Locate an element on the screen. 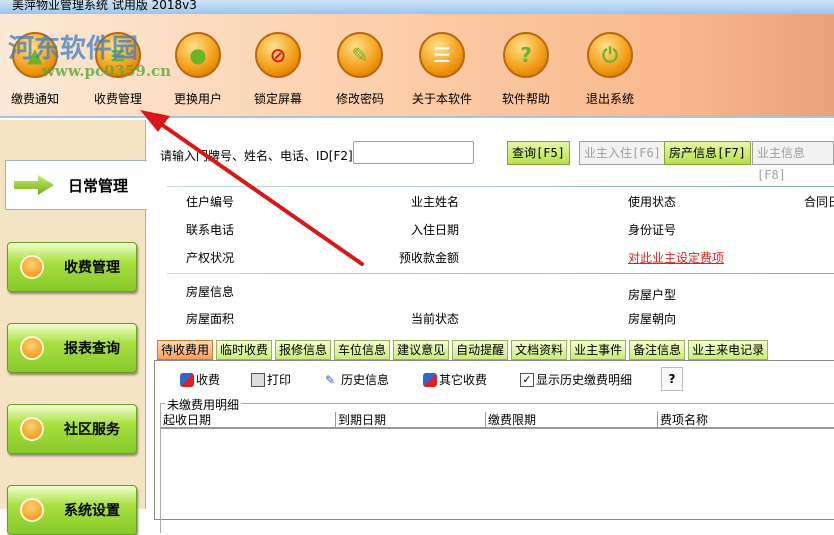  tab-suggestions: 建议意见 is located at coordinates (421, 350).